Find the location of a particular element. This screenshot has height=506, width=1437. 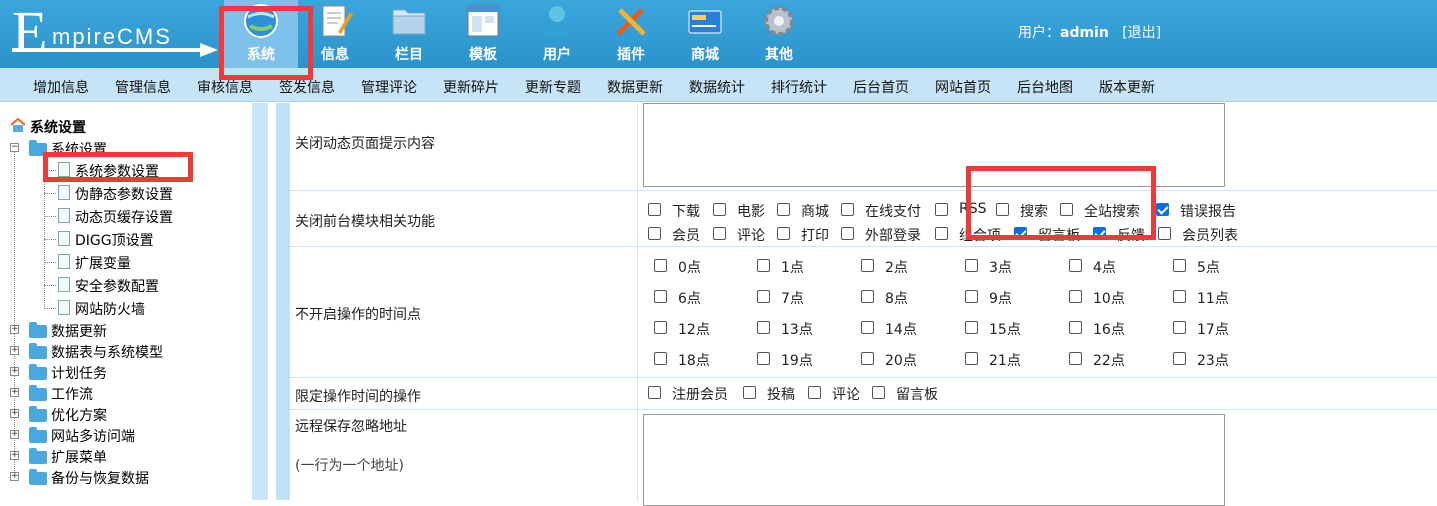

limit-op-label: 注册会员 is located at coordinates (700, 394).